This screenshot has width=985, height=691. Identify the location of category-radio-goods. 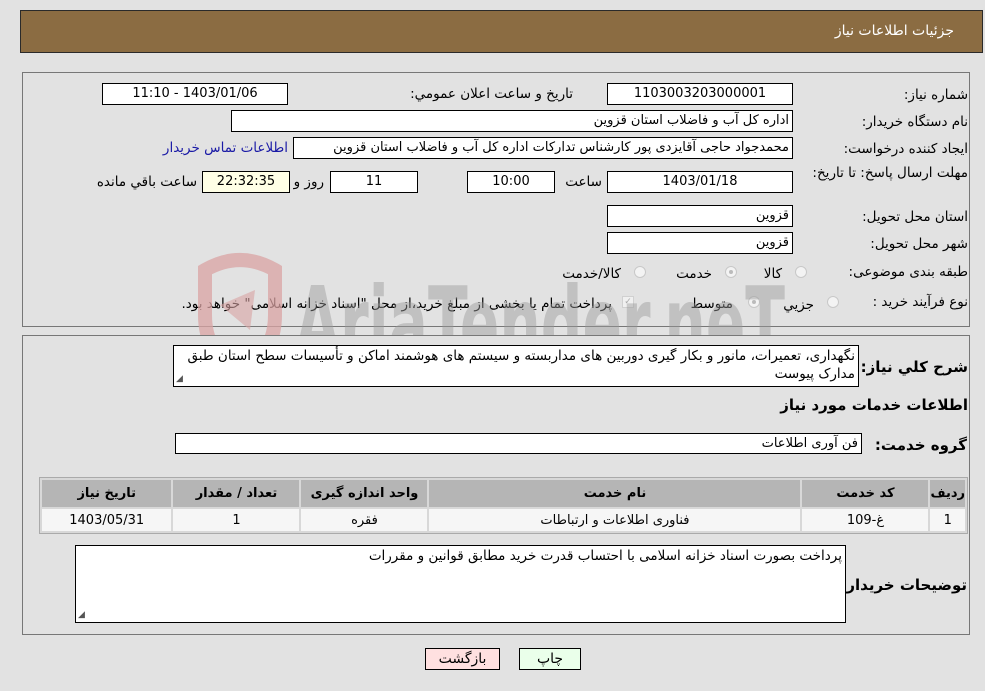
(801, 272).